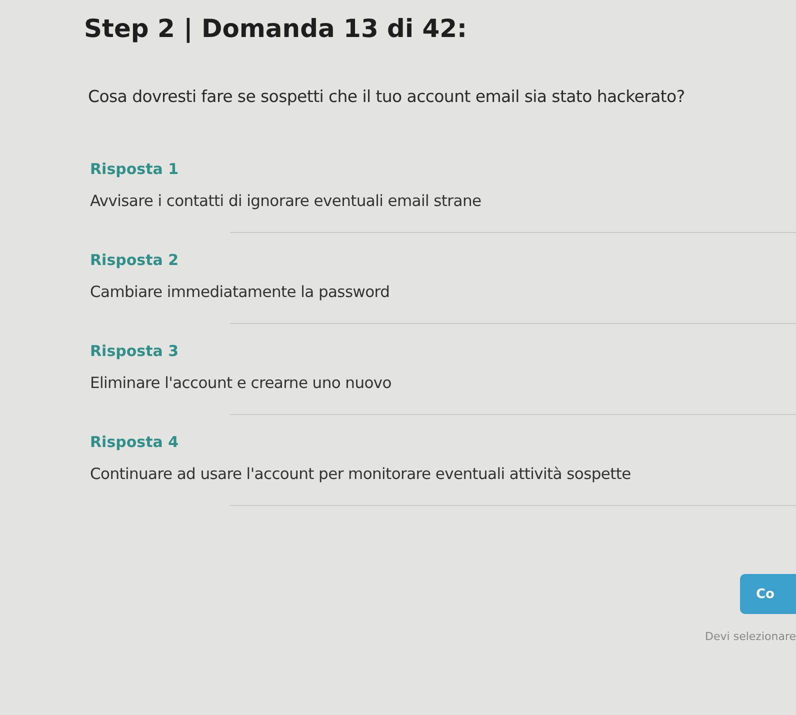 This screenshot has width=796, height=715. I want to click on answer-label: Risposta 2, so click(135, 260).